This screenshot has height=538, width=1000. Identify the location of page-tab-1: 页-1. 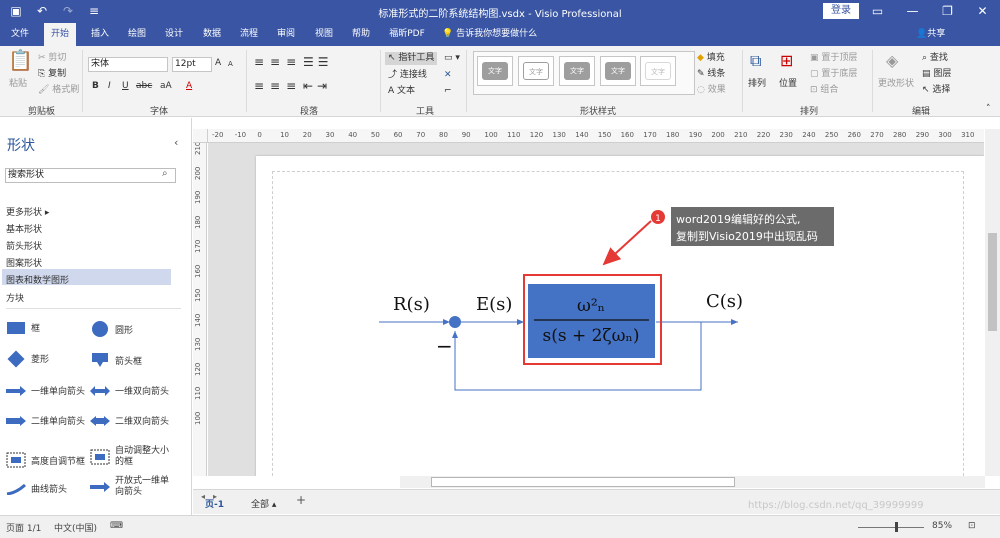
(214, 503).